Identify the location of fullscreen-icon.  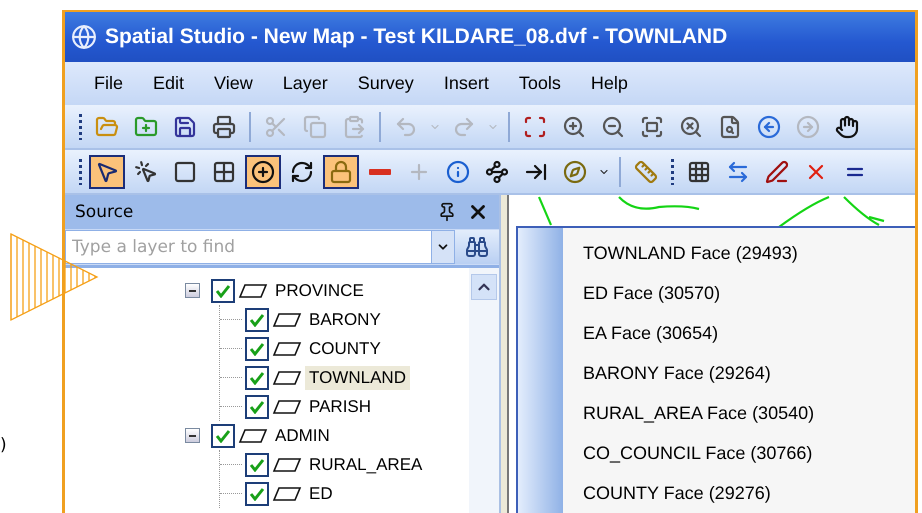
(652, 126).